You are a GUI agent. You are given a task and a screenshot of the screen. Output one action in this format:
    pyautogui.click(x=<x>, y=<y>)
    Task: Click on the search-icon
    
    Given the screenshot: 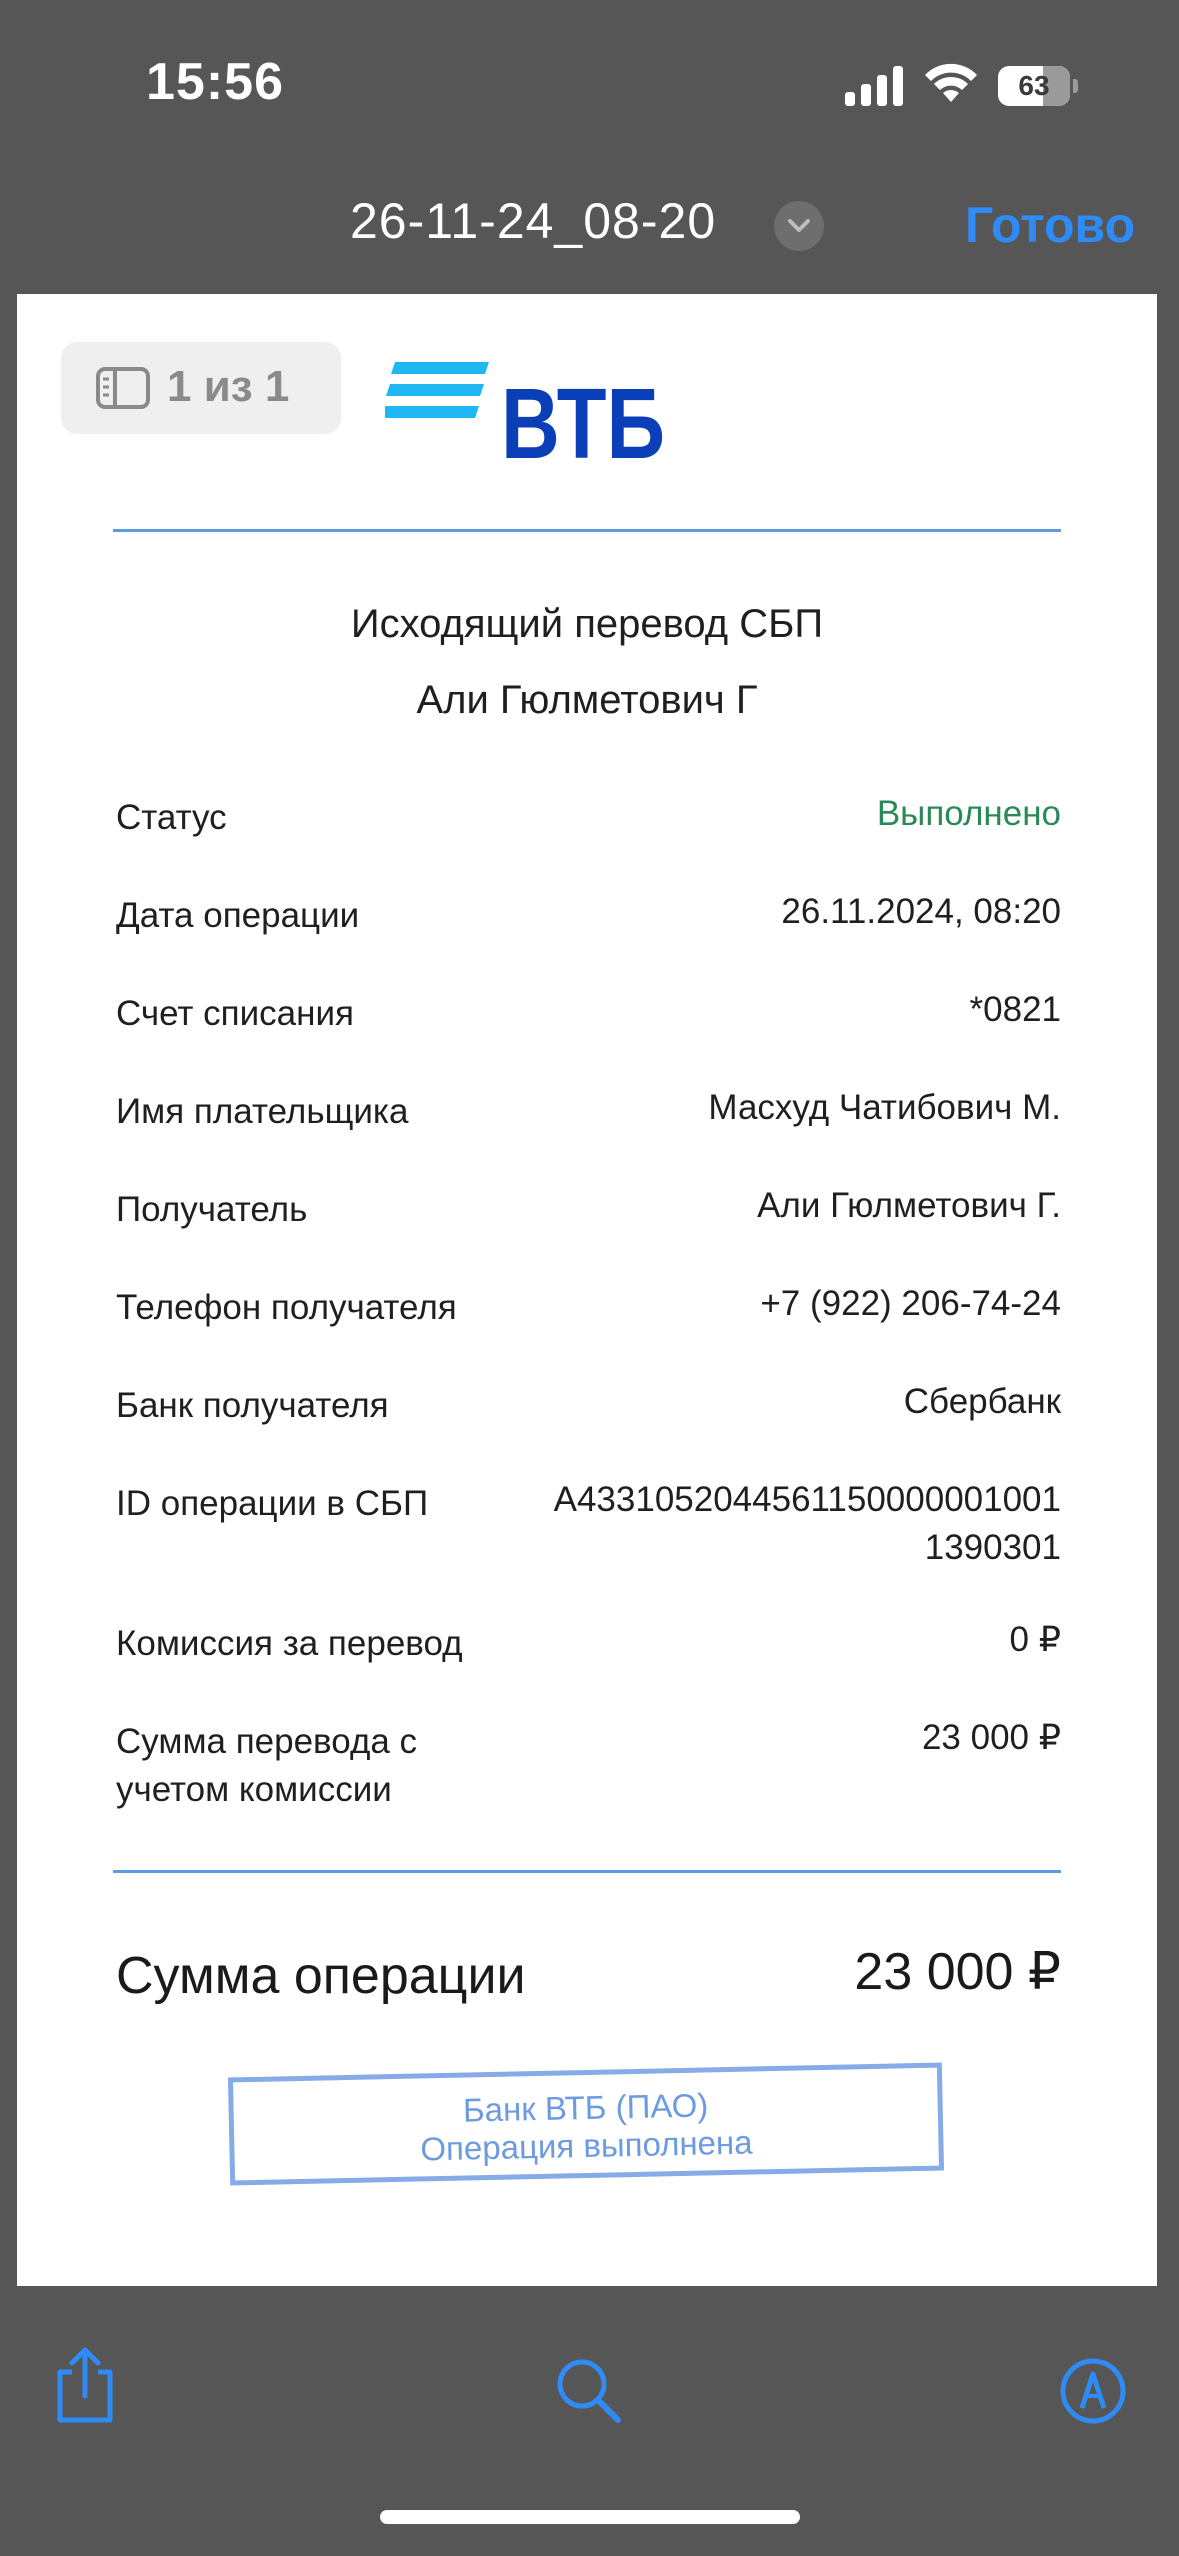 What is the action you would take?
    pyautogui.click(x=589, y=2391)
    